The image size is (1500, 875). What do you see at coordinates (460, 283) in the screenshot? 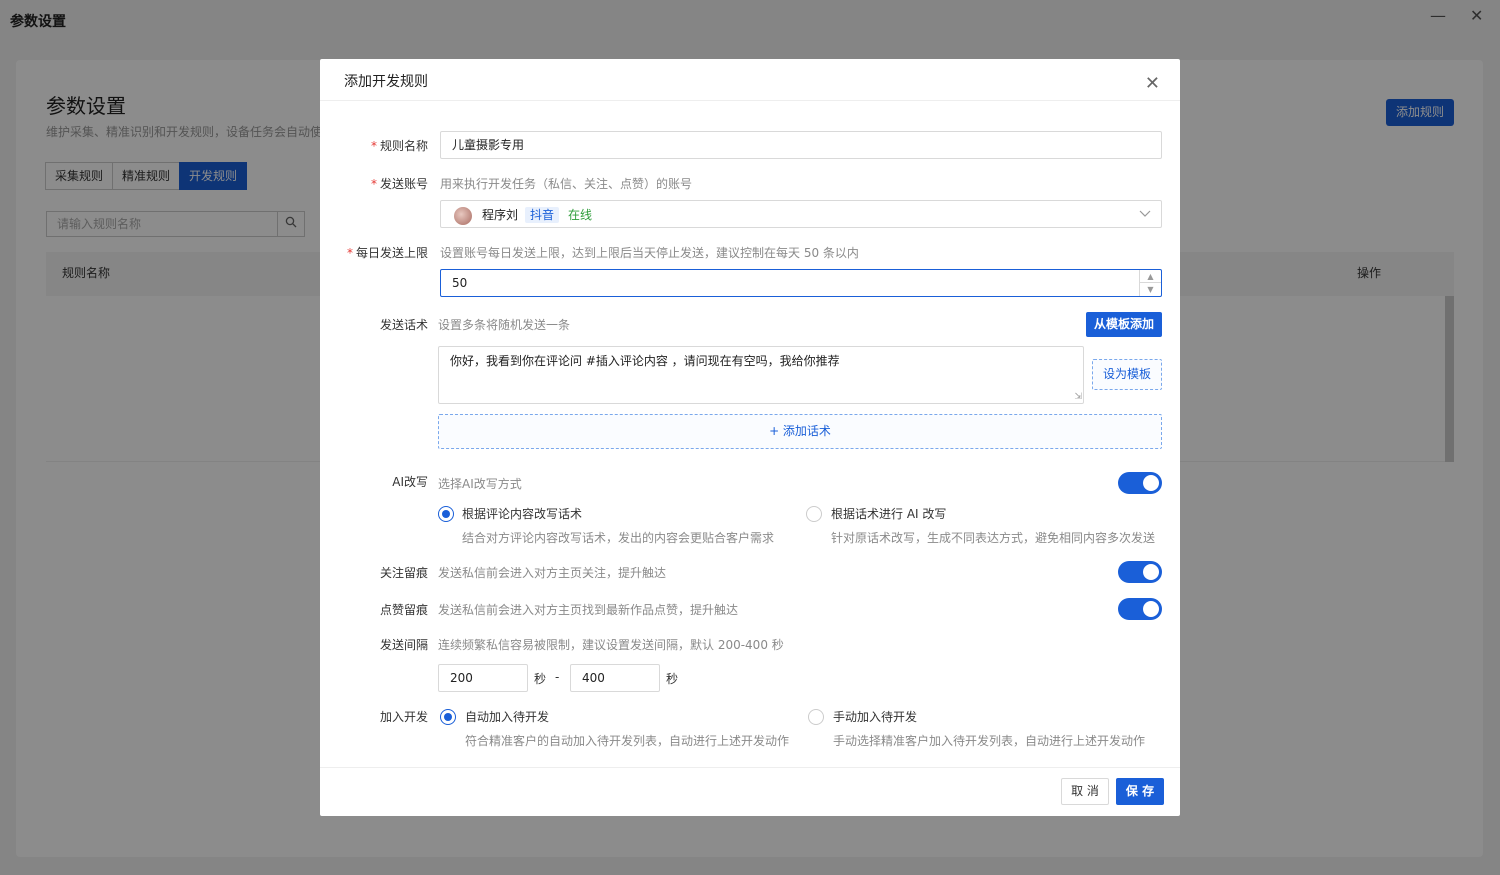
I see `daily-limit-value: 50` at bounding box center [460, 283].